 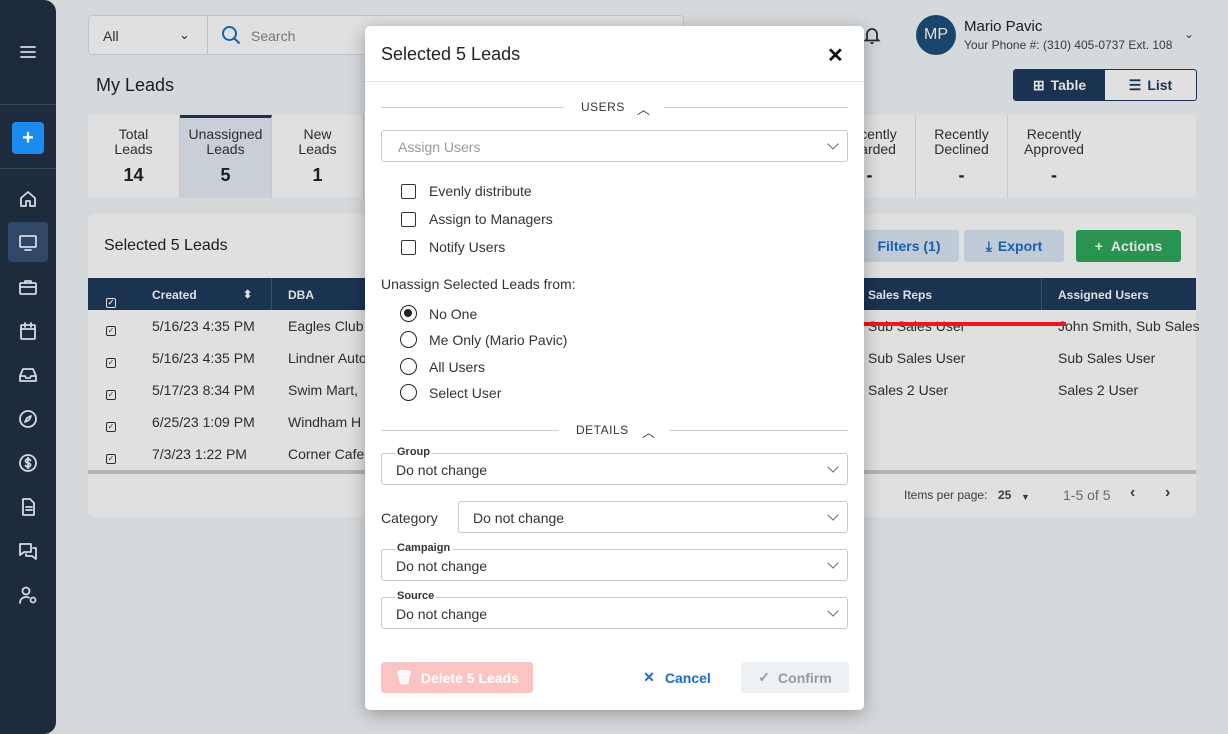 What do you see at coordinates (28, 199) in the screenshot?
I see `home-icon` at bounding box center [28, 199].